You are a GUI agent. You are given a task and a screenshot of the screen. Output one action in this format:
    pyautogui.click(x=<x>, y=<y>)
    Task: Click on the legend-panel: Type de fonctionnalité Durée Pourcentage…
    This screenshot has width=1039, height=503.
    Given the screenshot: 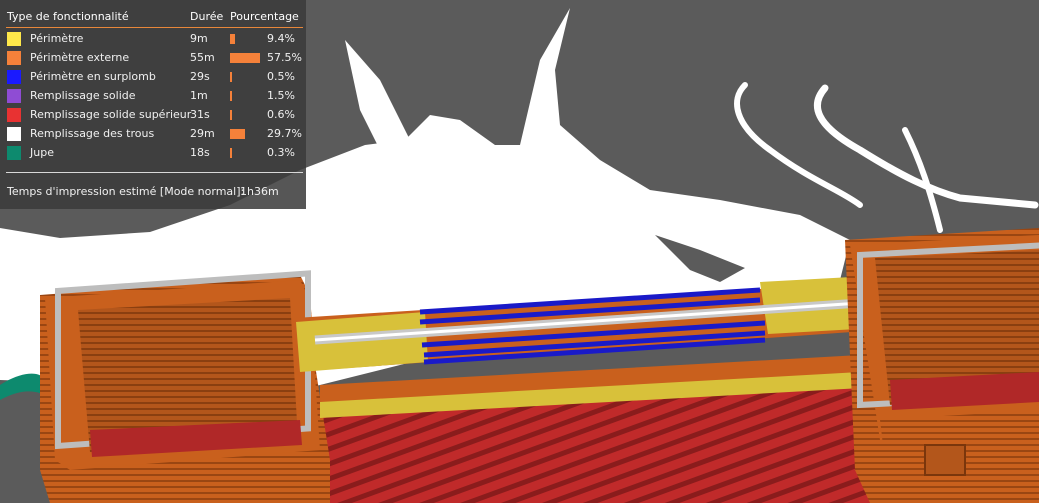 What is the action you would take?
    pyautogui.click(x=153, y=104)
    